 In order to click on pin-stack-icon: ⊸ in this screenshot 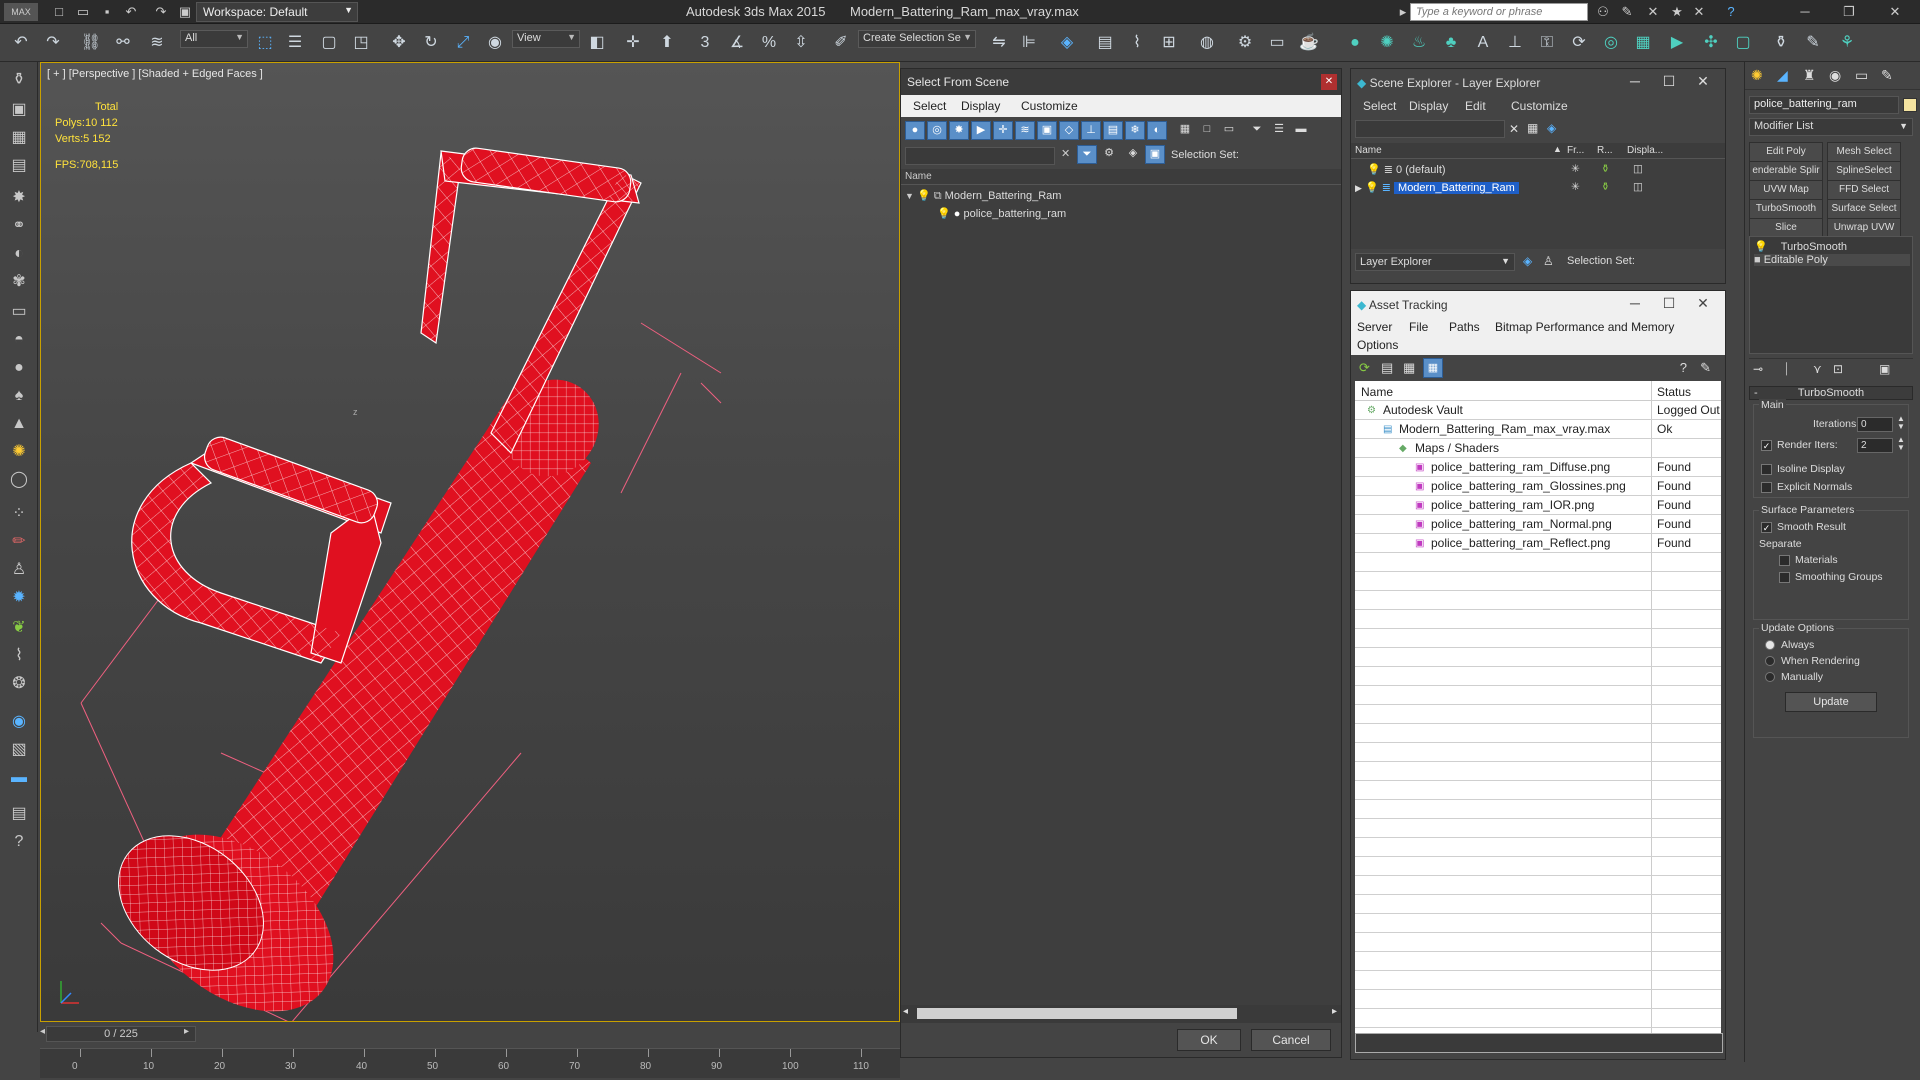, I will do `click(1758, 369)`.